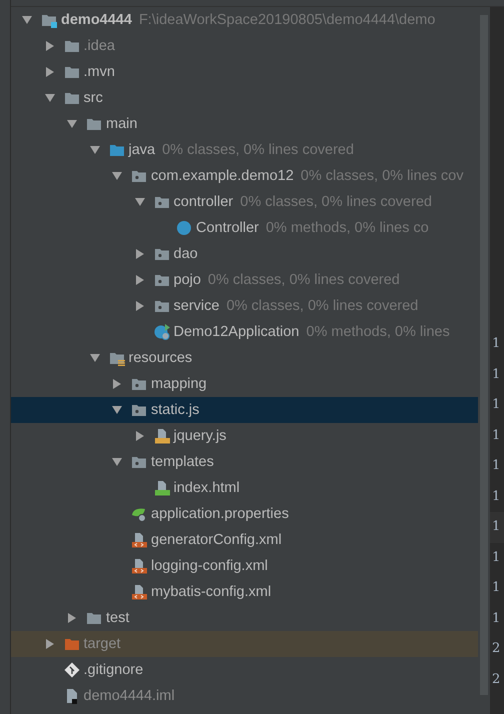 The width and height of the screenshot is (504, 714). I want to click on item-name: dao, so click(186, 254).